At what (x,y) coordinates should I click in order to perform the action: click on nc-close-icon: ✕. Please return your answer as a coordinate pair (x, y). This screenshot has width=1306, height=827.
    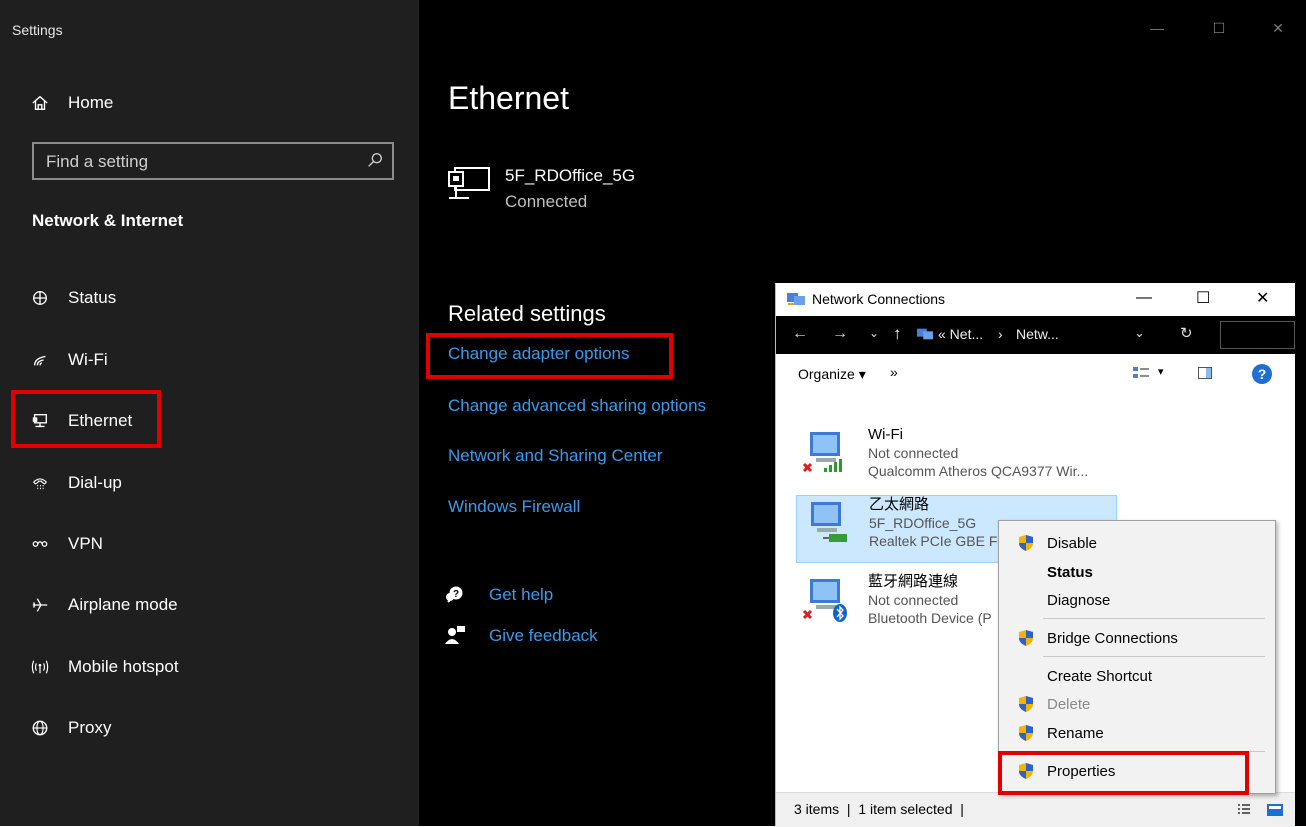
    Looking at the image, I should click on (1262, 298).